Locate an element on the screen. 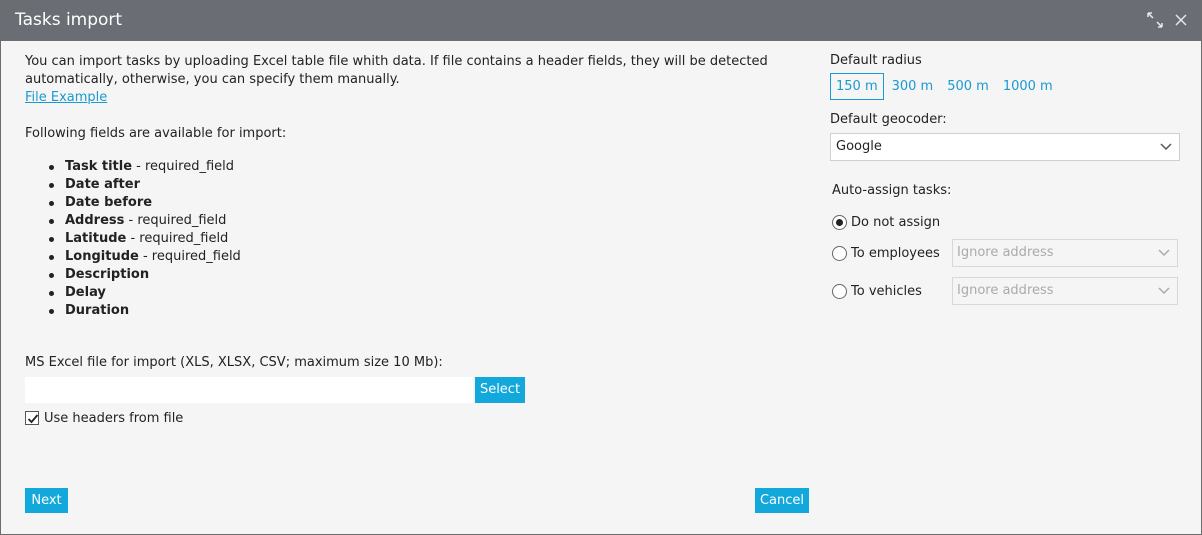 The width and height of the screenshot is (1202, 535). radio-label: To vehicles is located at coordinates (886, 291).